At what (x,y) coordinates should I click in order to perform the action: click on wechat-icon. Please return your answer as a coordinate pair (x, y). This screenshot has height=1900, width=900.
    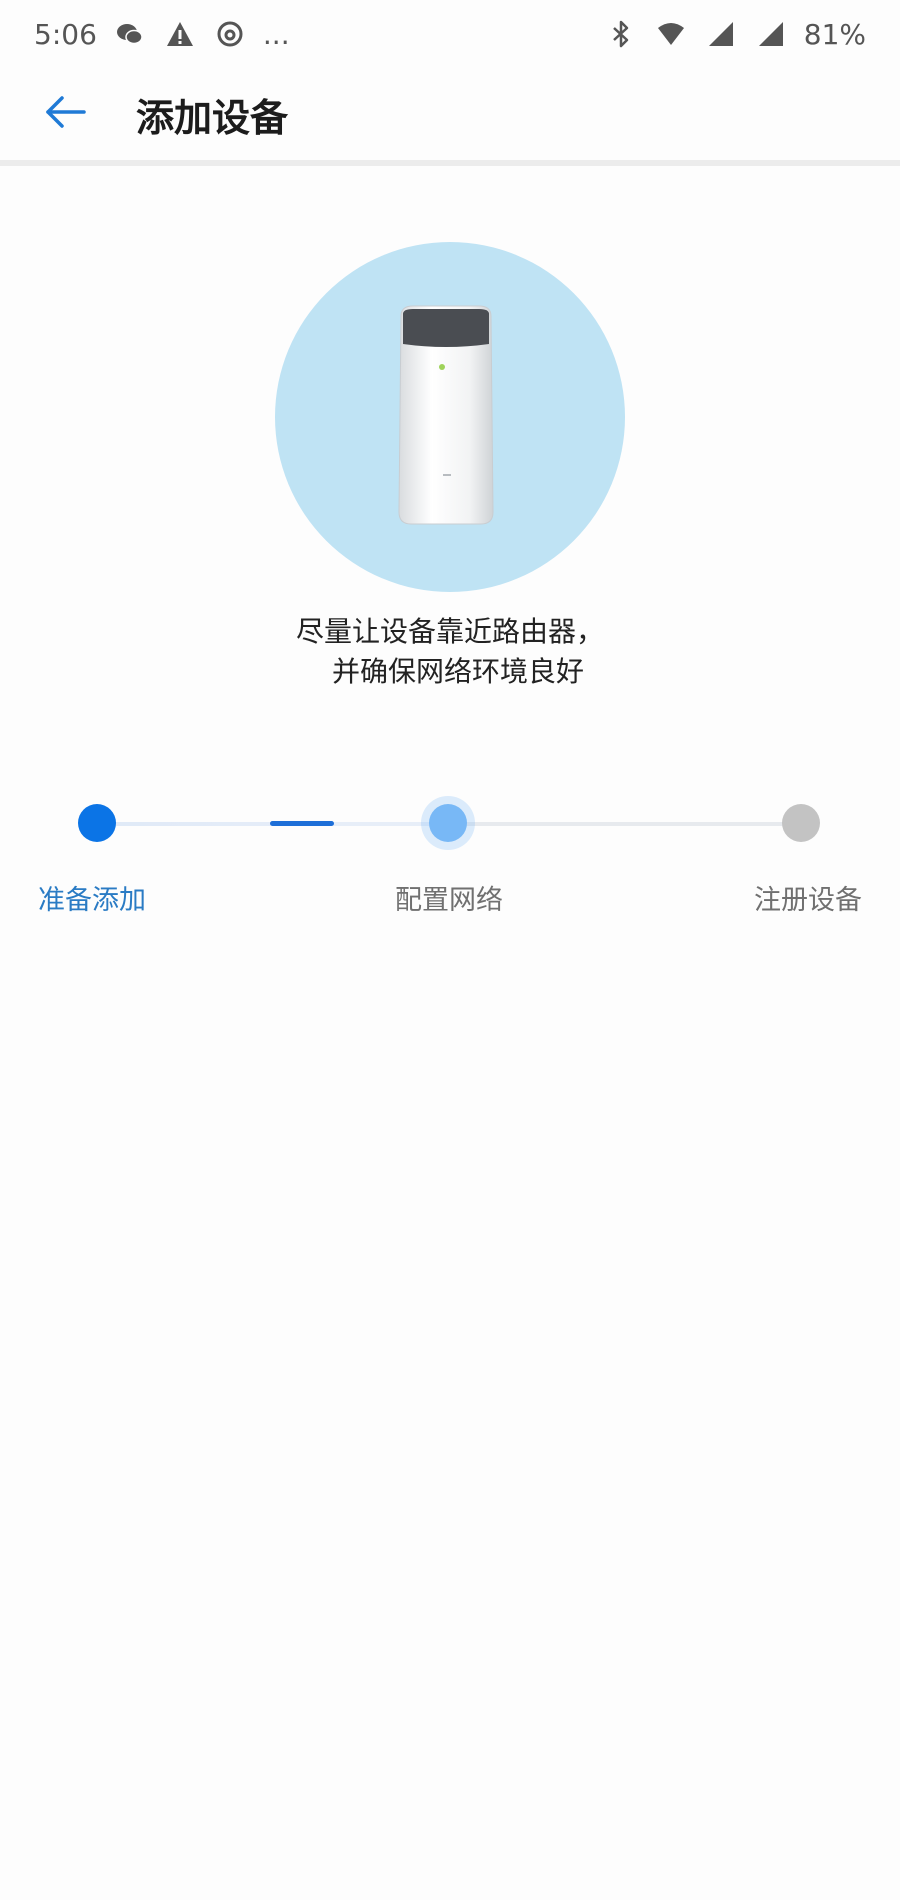
    Looking at the image, I should click on (130, 34).